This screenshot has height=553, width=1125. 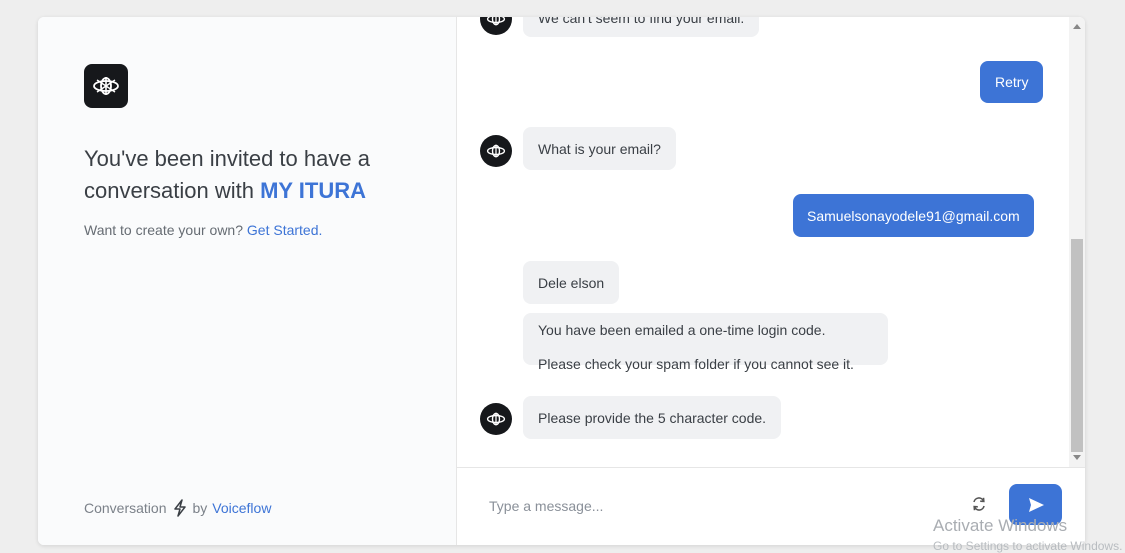 I want to click on bot-message: Please provide the 5 character code., so click(x=652, y=417).